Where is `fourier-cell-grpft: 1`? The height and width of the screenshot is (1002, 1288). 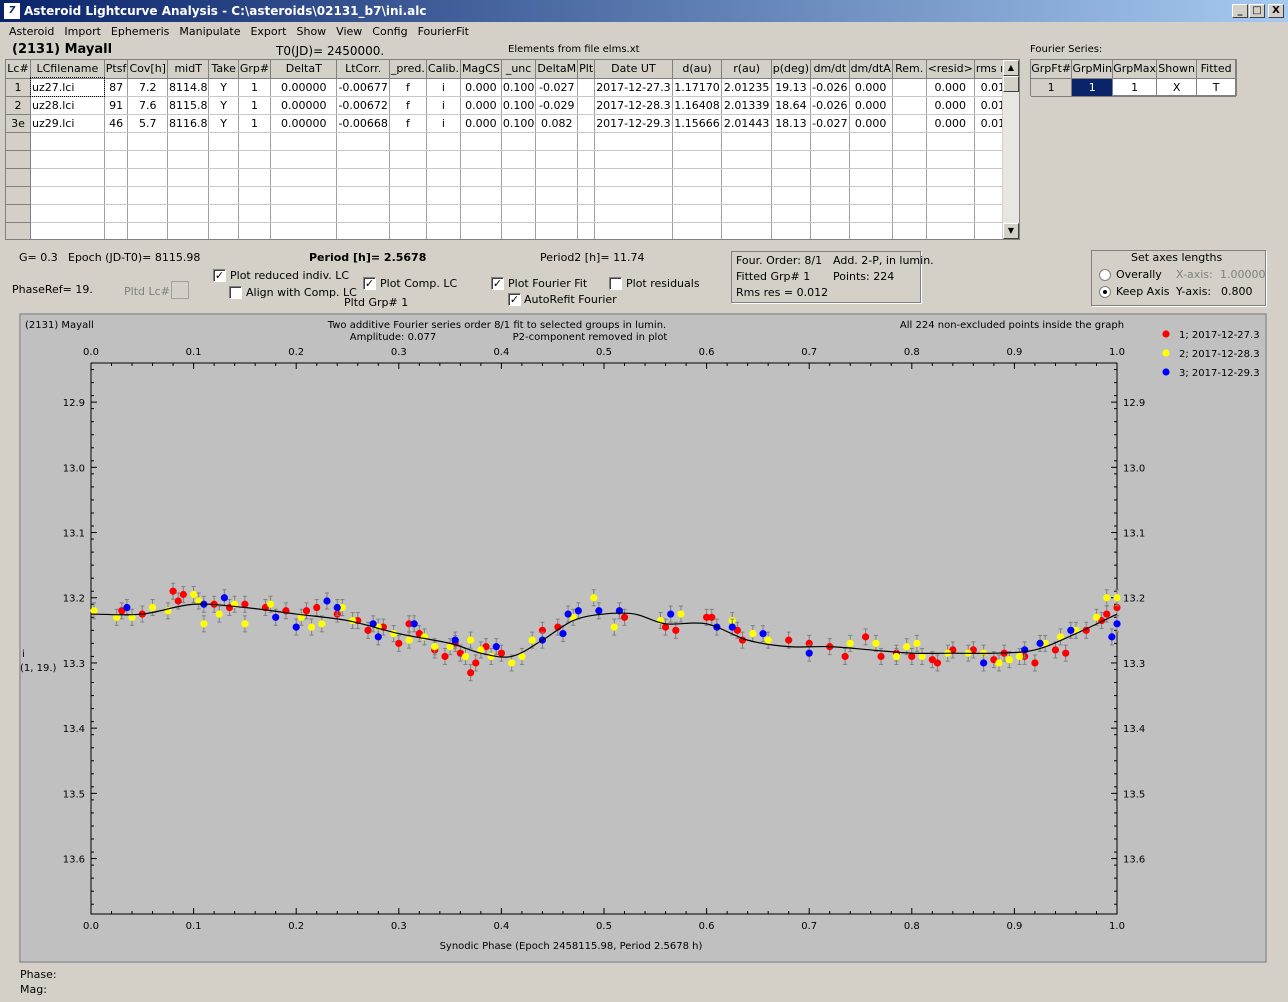 fourier-cell-grpft: 1 is located at coordinates (1052, 87).